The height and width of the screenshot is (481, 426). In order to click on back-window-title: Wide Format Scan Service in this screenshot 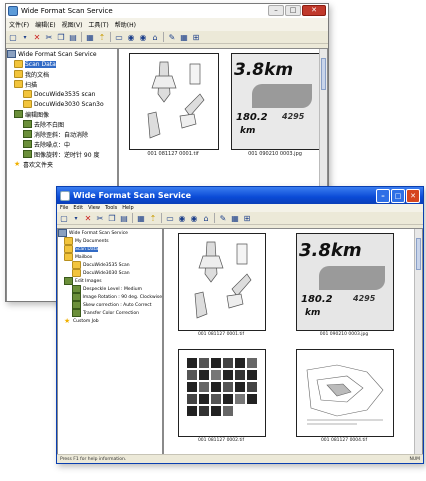, I will do `click(67, 11)`.